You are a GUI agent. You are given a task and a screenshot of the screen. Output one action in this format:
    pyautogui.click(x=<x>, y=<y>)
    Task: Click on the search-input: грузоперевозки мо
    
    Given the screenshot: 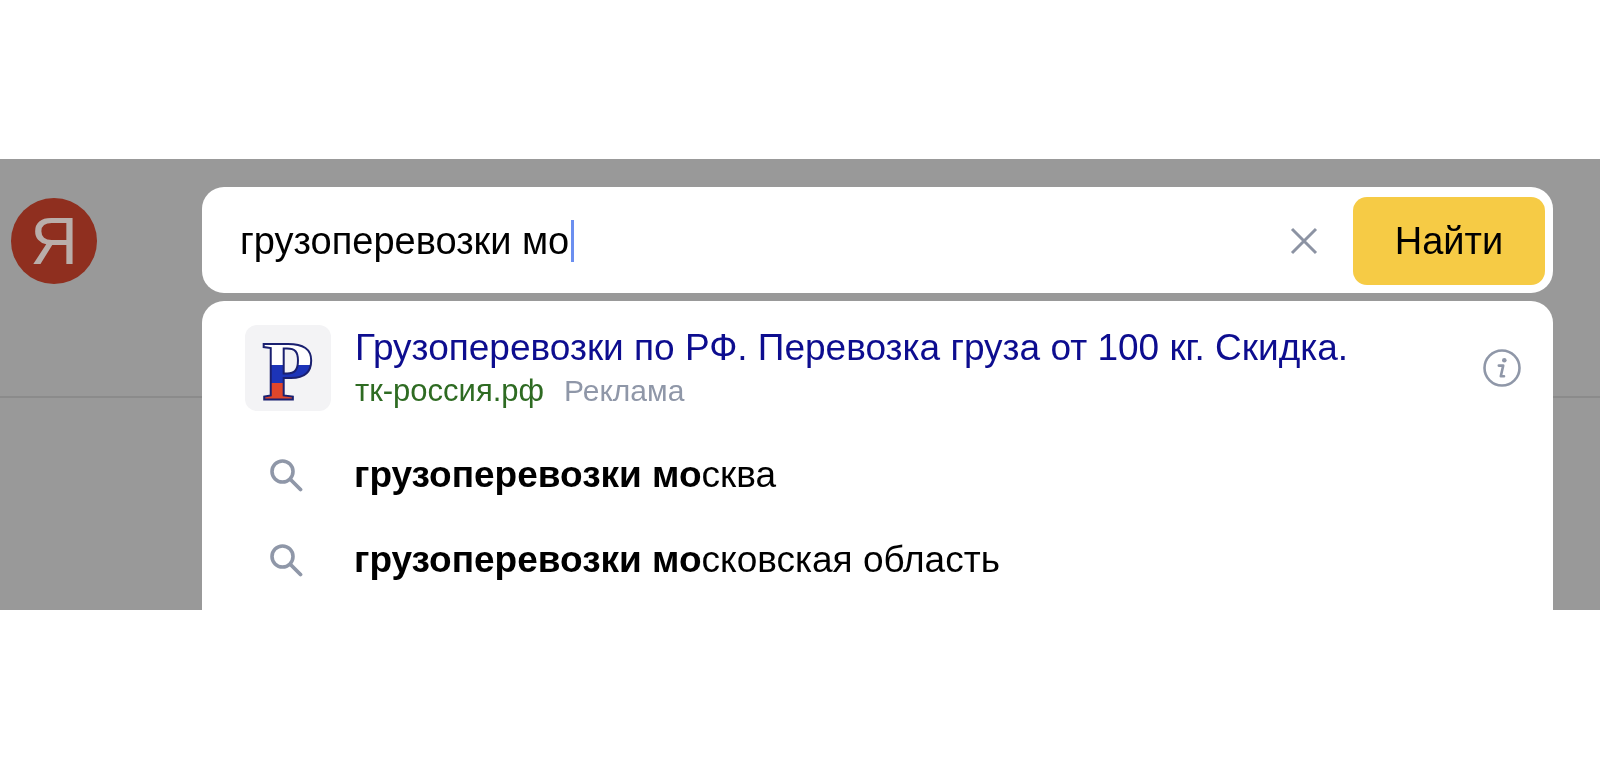 What is the action you would take?
    pyautogui.click(x=407, y=241)
    